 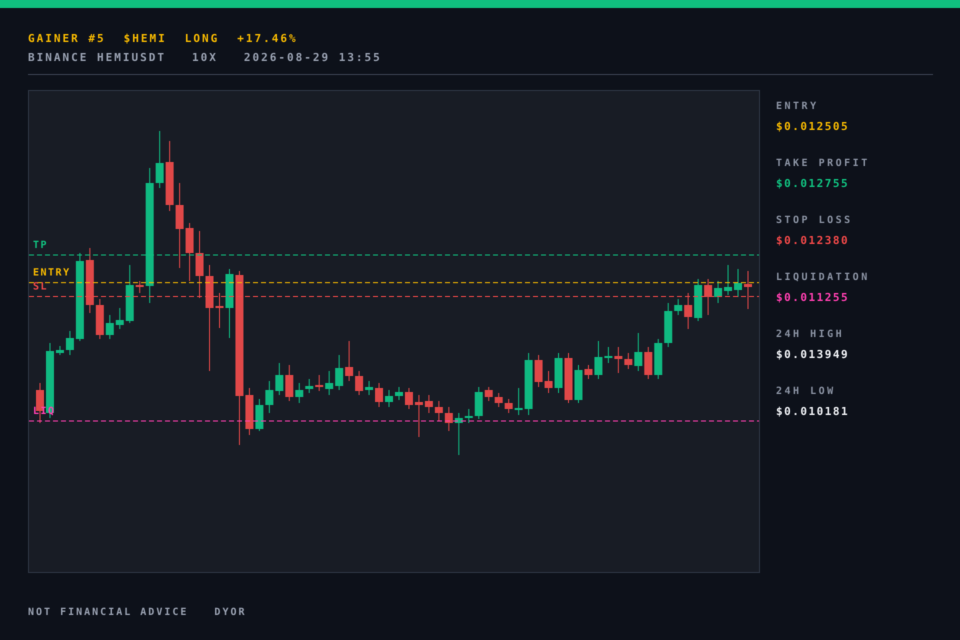 I want to click on stat-value: $0.011255, so click(x=813, y=297).